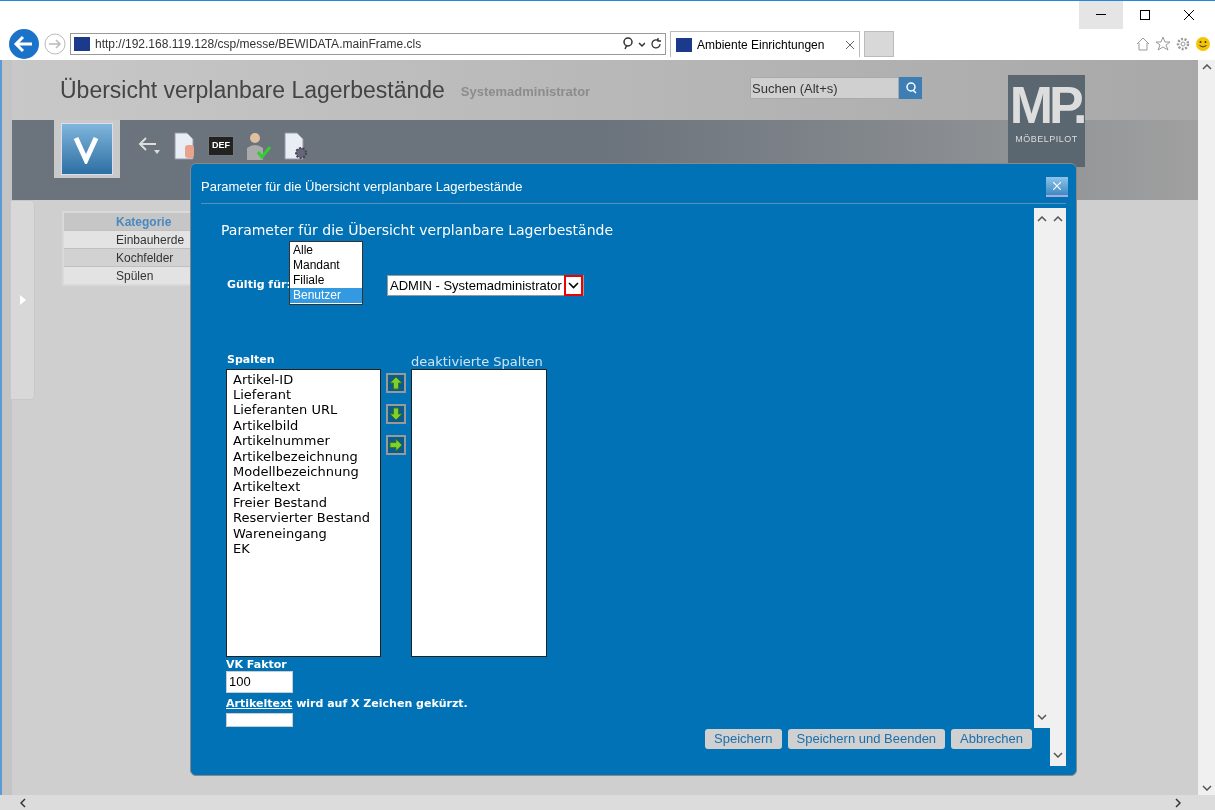  I want to click on document-gear-icon, so click(296, 146).